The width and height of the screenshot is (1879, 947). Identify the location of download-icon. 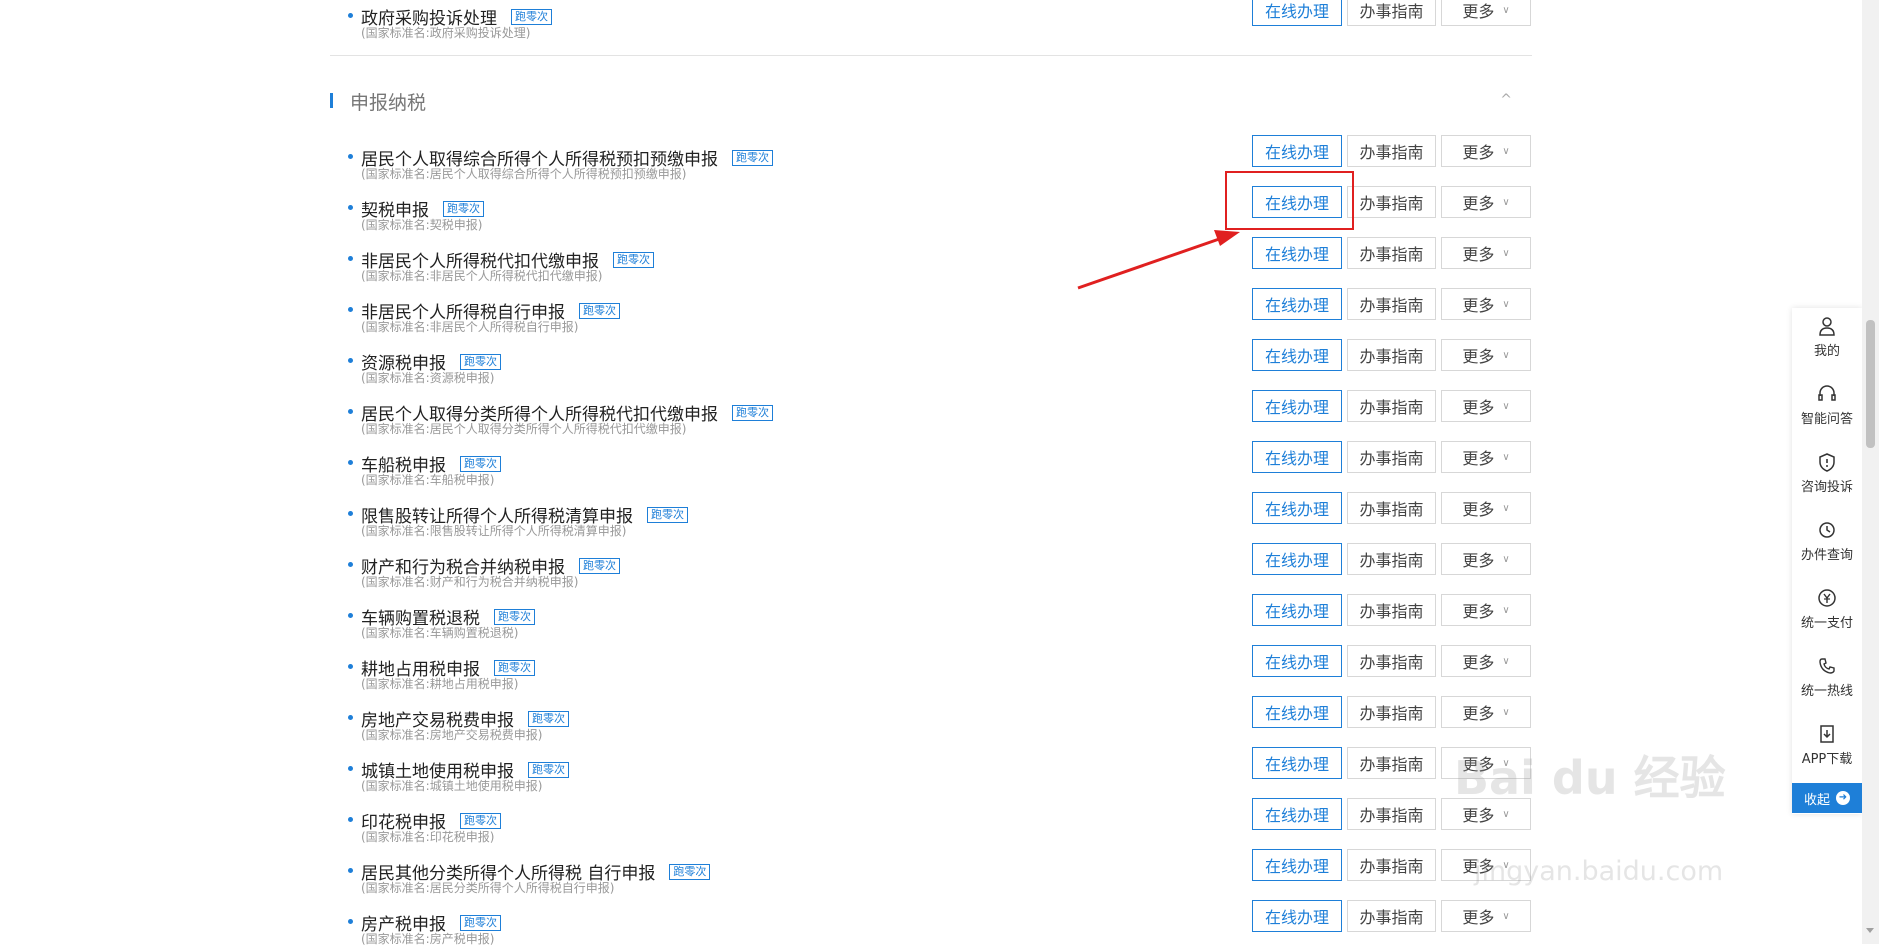
(1827, 734).